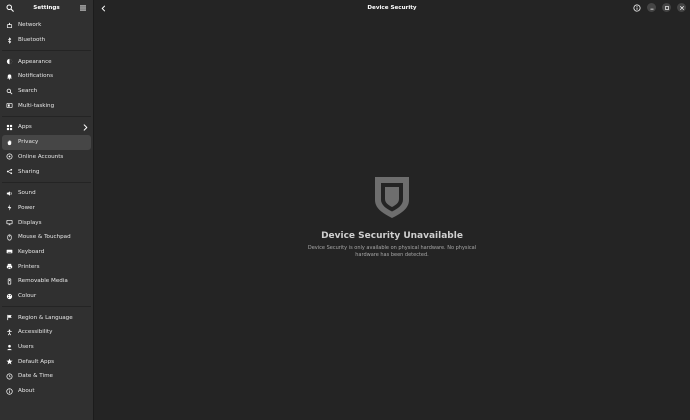 The width and height of the screenshot is (690, 420). Describe the element at coordinates (9, 361) in the screenshot. I see `star-icon` at that location.